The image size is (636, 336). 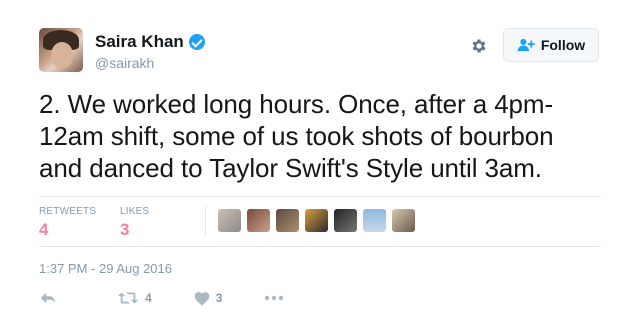 What do you see at coordinates (148, 298) in the screenshot?
I see `retweet-count: 4` at bounding box center [148, 298].